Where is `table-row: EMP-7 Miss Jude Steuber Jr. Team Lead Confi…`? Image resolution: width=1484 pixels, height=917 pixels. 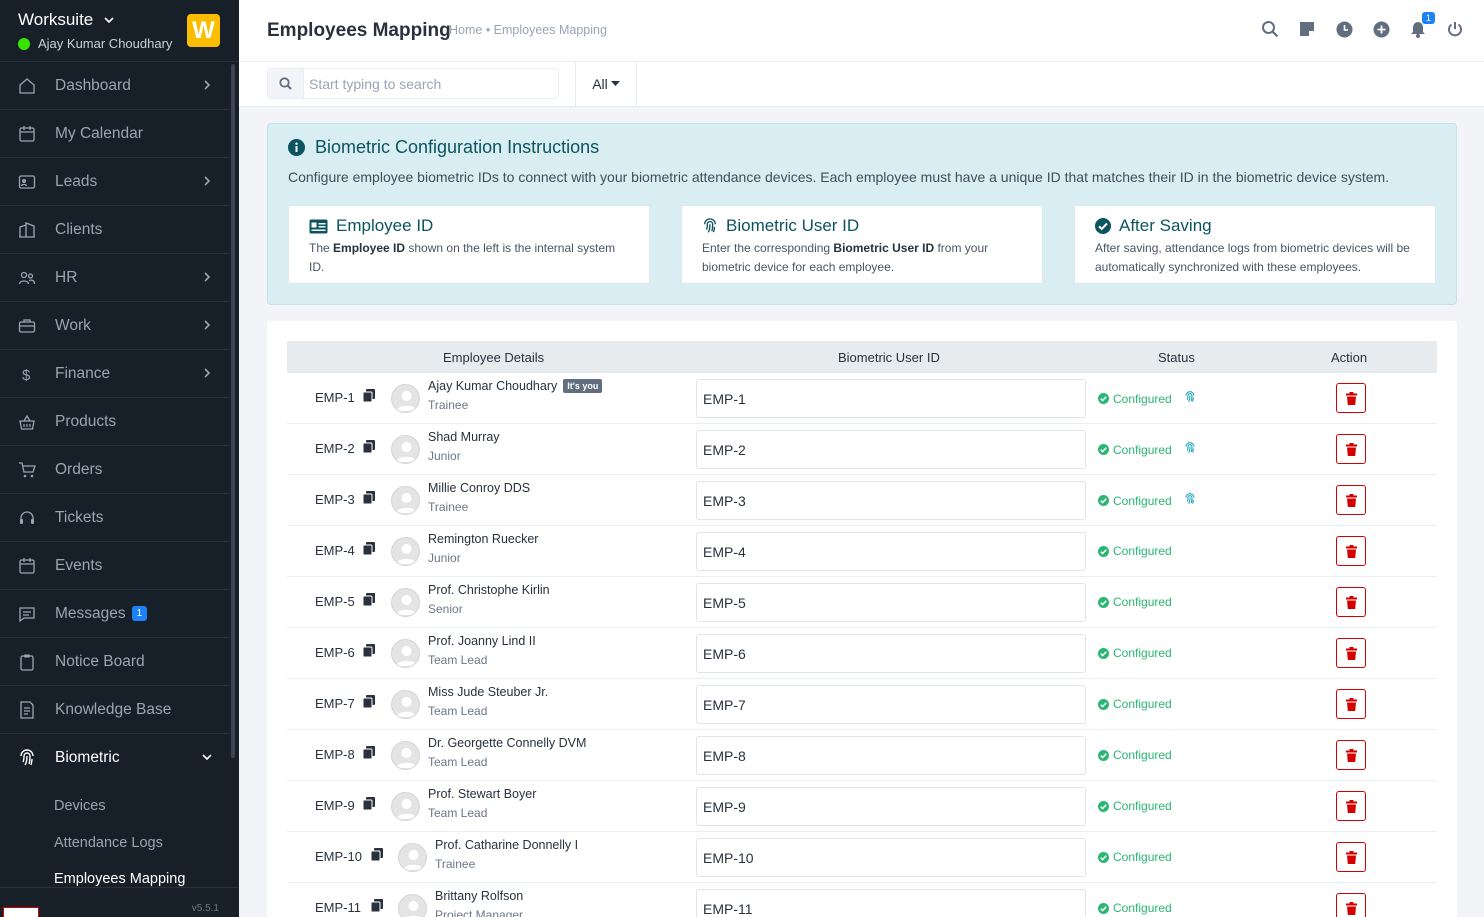
table-row: EMP-7 Miss Jude Steuber Jr. Team Lead Confi… is located at coordinates (862, 704).